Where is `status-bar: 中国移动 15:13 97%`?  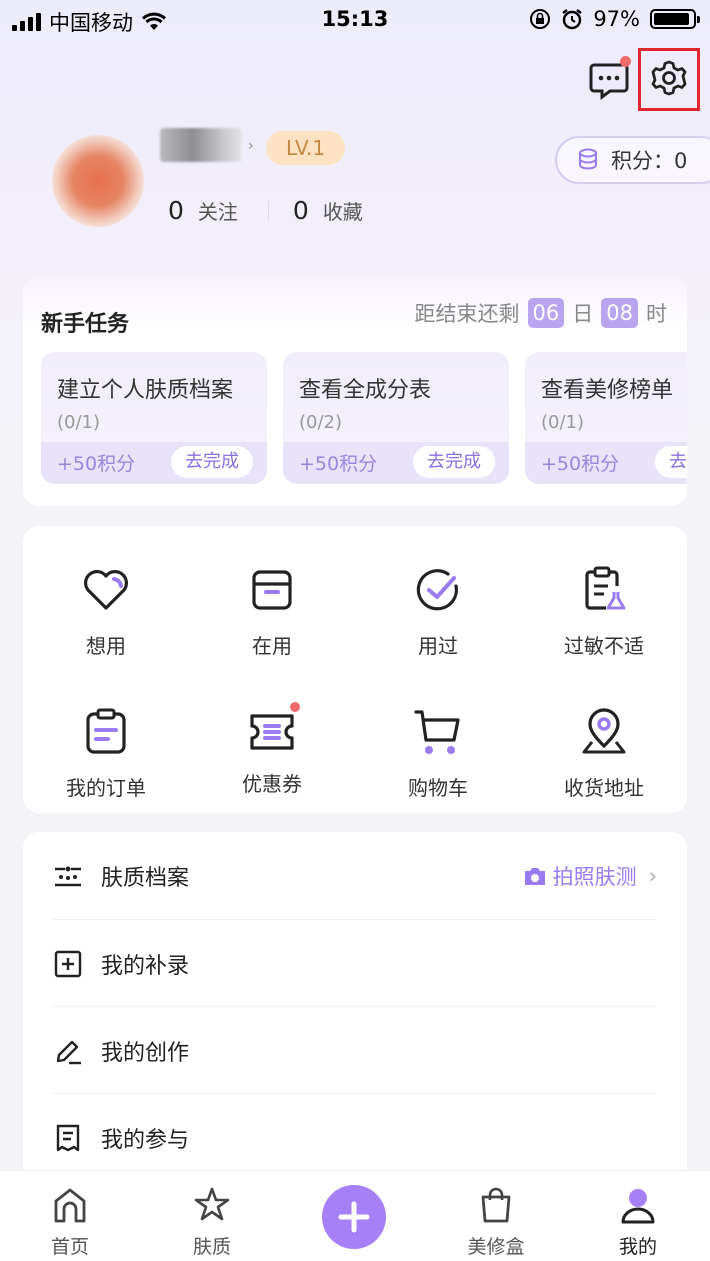 status-bar: 中国移动 15:13 97% is located at coordinates (355, 20).